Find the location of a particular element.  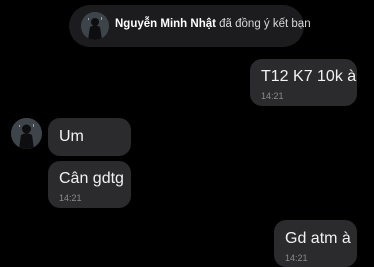

notice-text: Nguyễn Minh Nhật đã đồng ý kết bạn is located at coordinates (213, 24).